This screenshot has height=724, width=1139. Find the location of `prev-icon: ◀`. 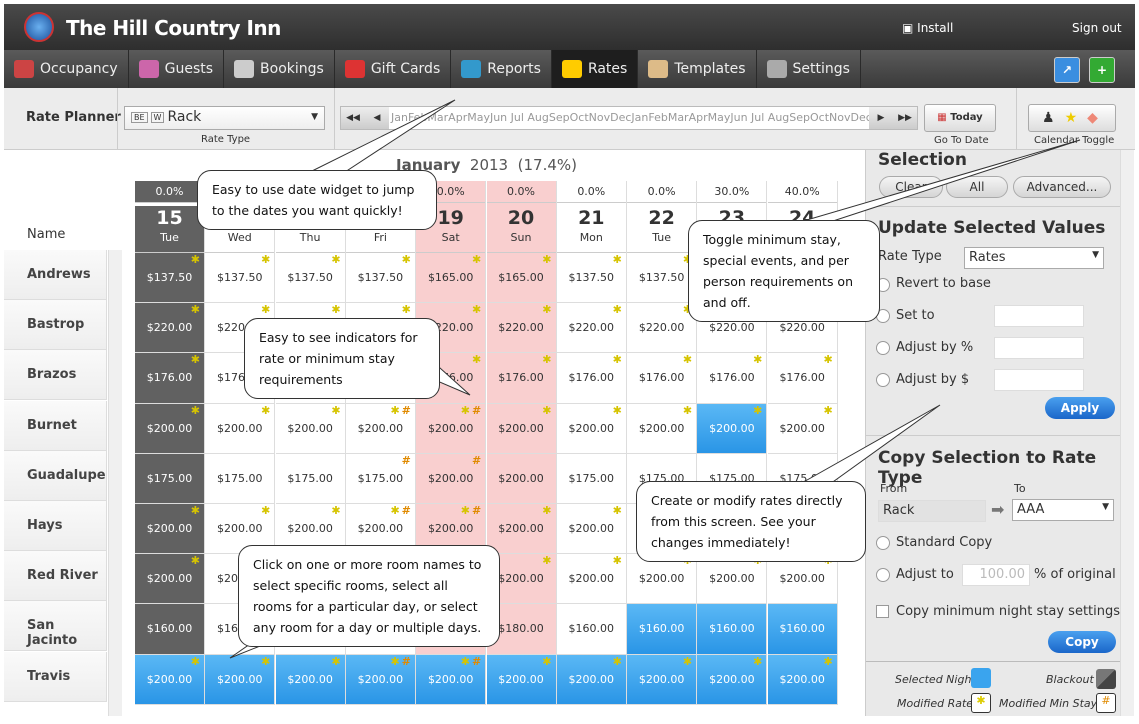

prev-icon: ◀ is located at coordinates (377, 118).